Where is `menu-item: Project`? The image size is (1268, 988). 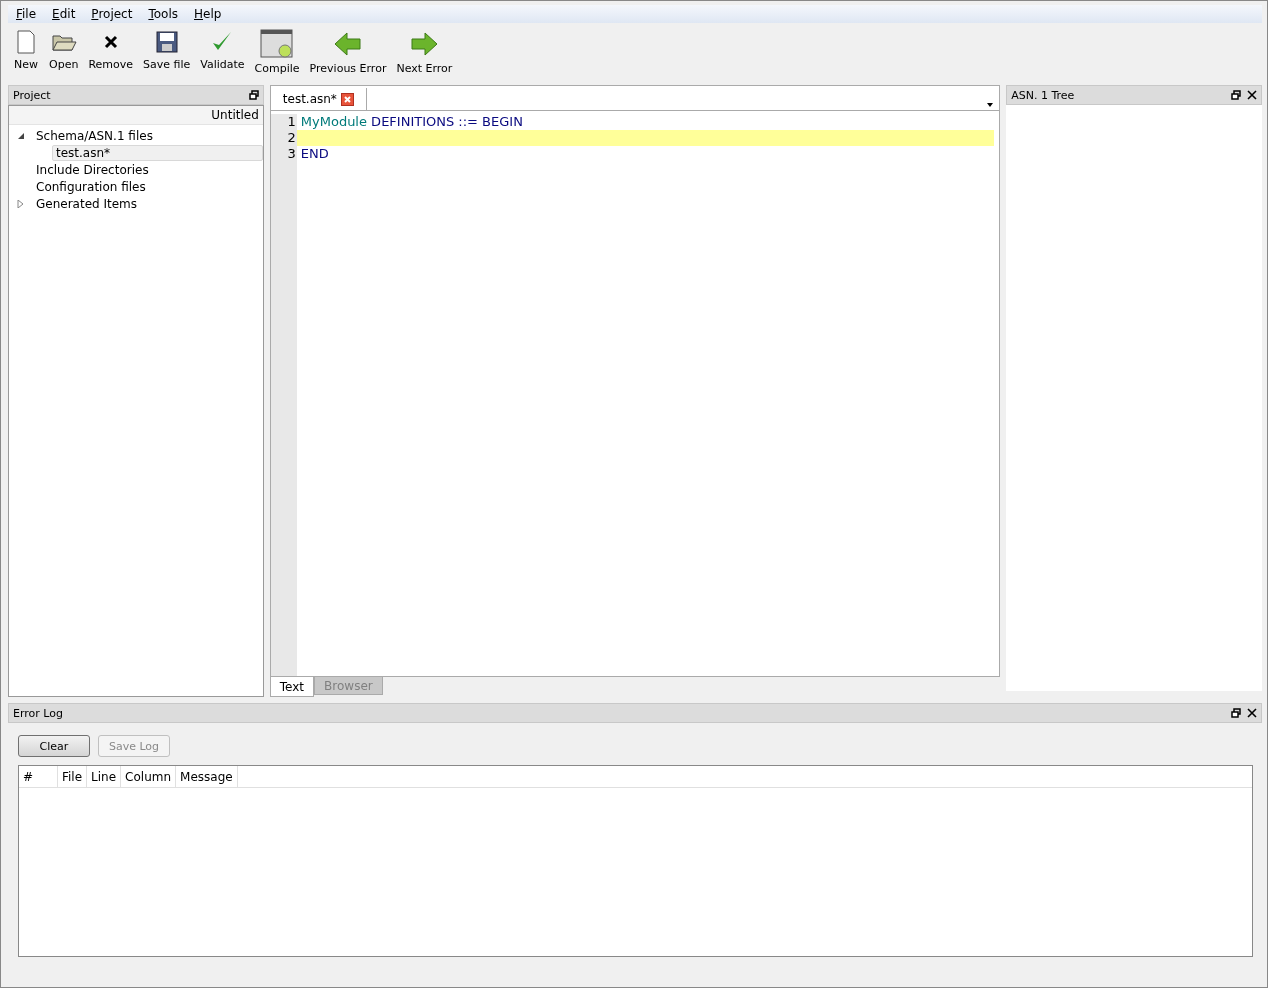
menu-item: Project is located at coordinates (112, 14).